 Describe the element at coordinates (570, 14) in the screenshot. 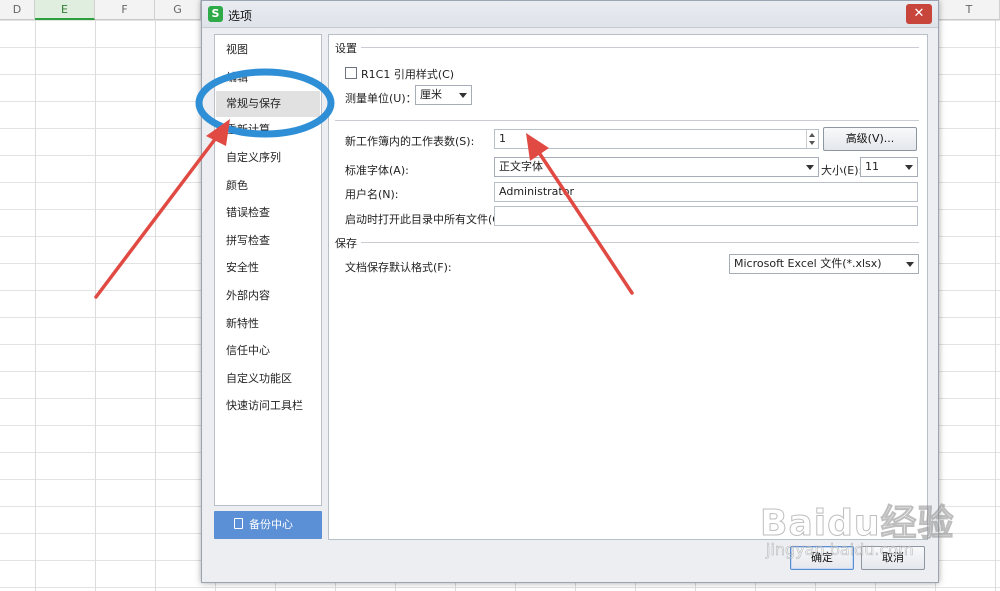

I see `dialog-titlebar: S 选项 ✕` at that location.